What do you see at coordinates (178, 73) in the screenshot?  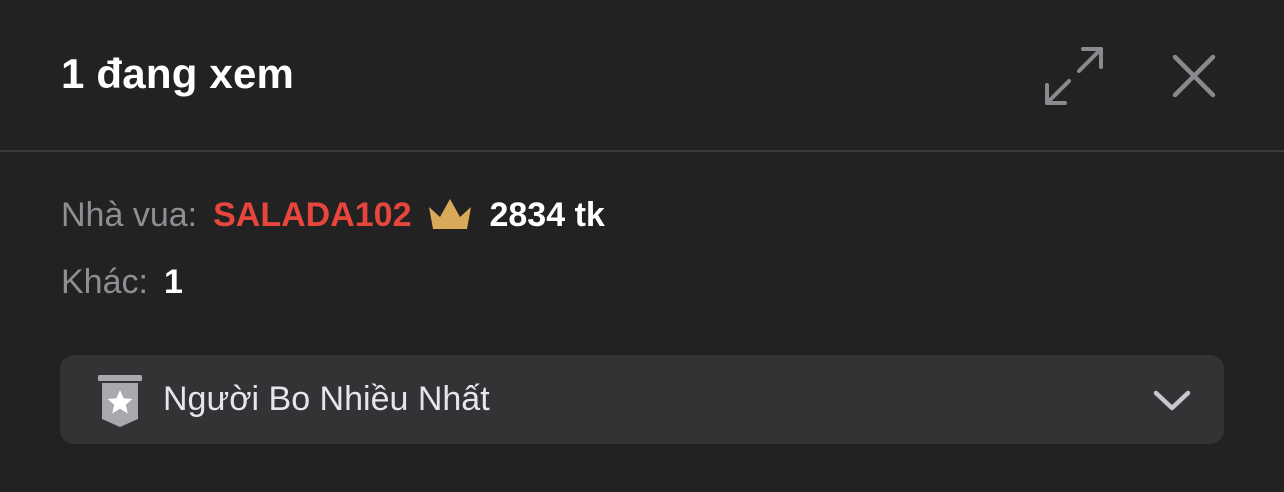 I see `viewer-count-title: 1 đang xem` at bounding box center [178, 73].